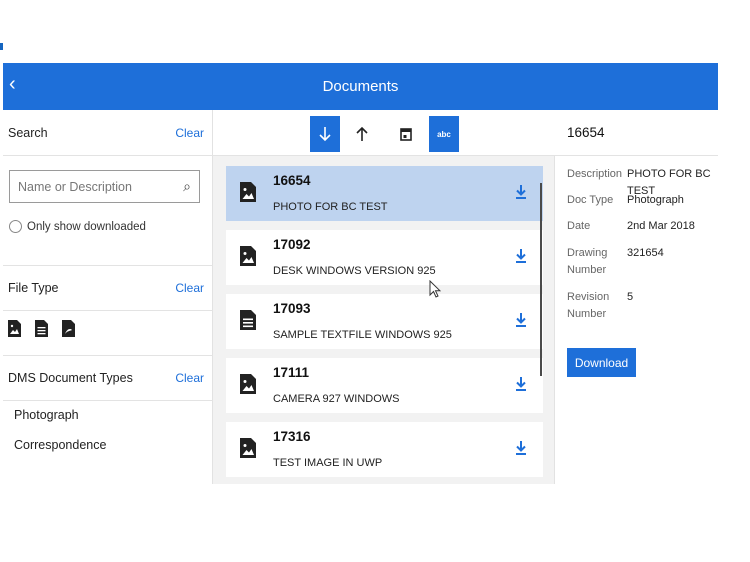 The width and height of the screenshot is (750, 562). I want to click on sort-toolbar: abc, so click(384, 133).